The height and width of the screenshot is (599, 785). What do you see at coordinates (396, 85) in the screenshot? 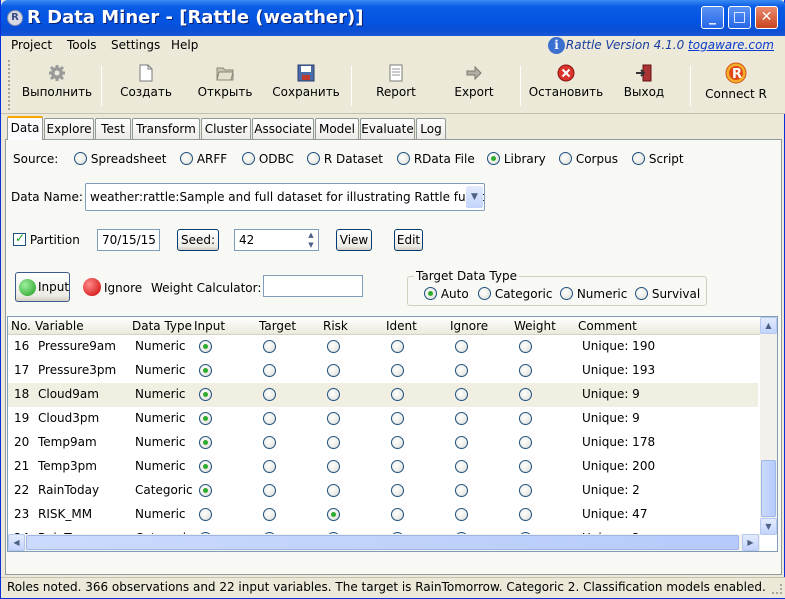
I see `report-button: Report` at bounding box center [396, 85].